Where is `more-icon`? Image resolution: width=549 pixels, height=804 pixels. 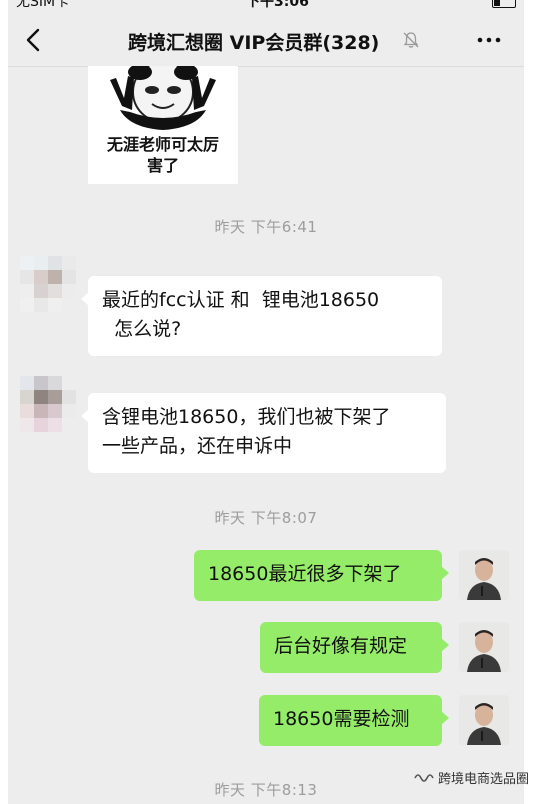 more-icon is located at coordinates (489, 40).